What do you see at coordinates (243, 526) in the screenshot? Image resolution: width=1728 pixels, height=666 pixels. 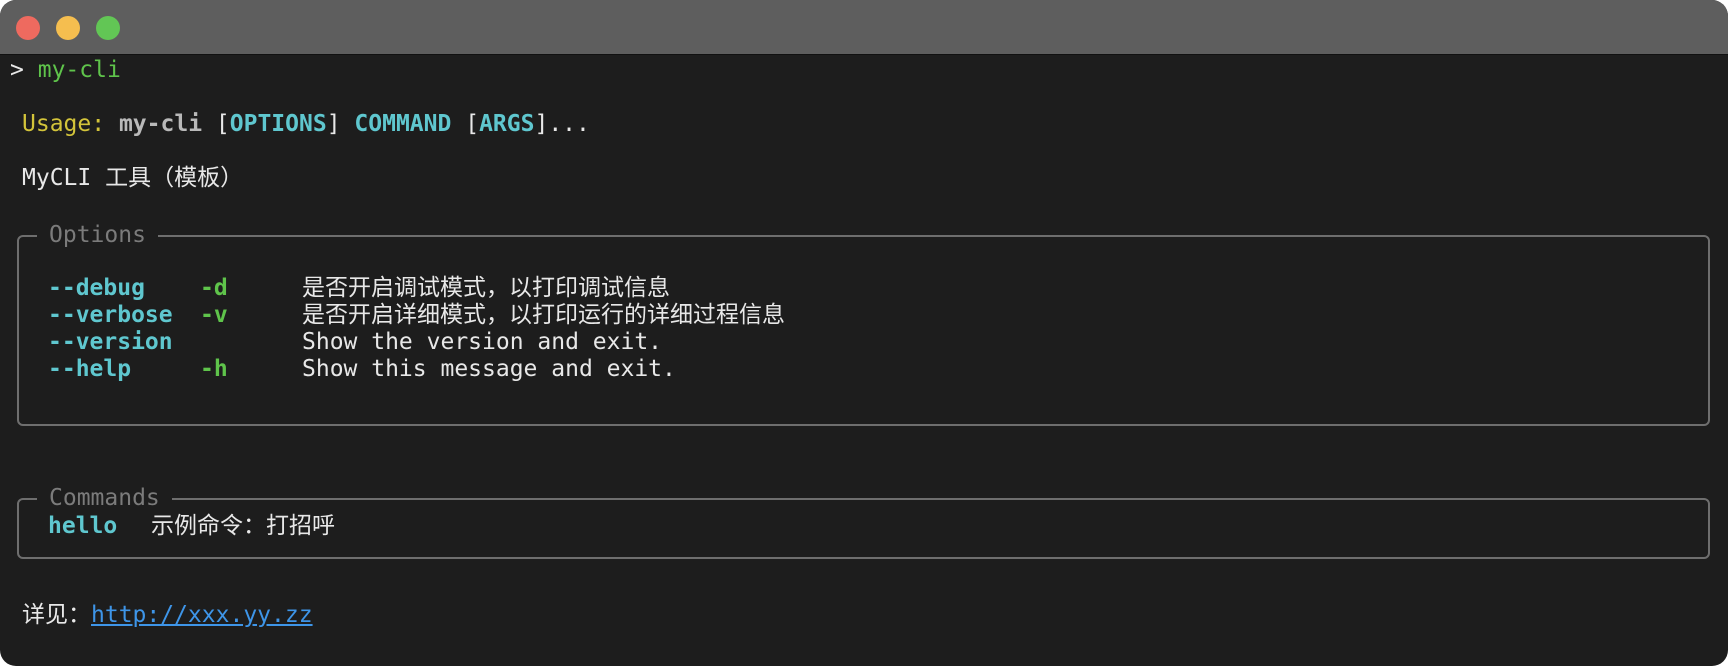 I see `command-help: 示例命令：打招呼` at bounding box center [243, 526].